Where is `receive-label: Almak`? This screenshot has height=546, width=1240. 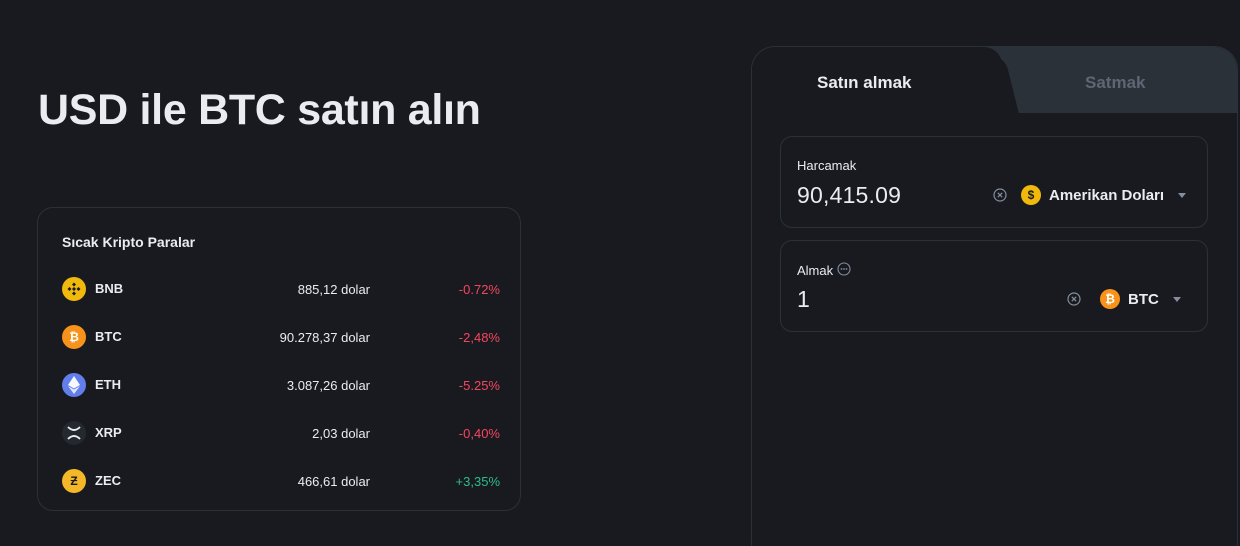
receive-label: Almak is located at coordinates (824, 270).